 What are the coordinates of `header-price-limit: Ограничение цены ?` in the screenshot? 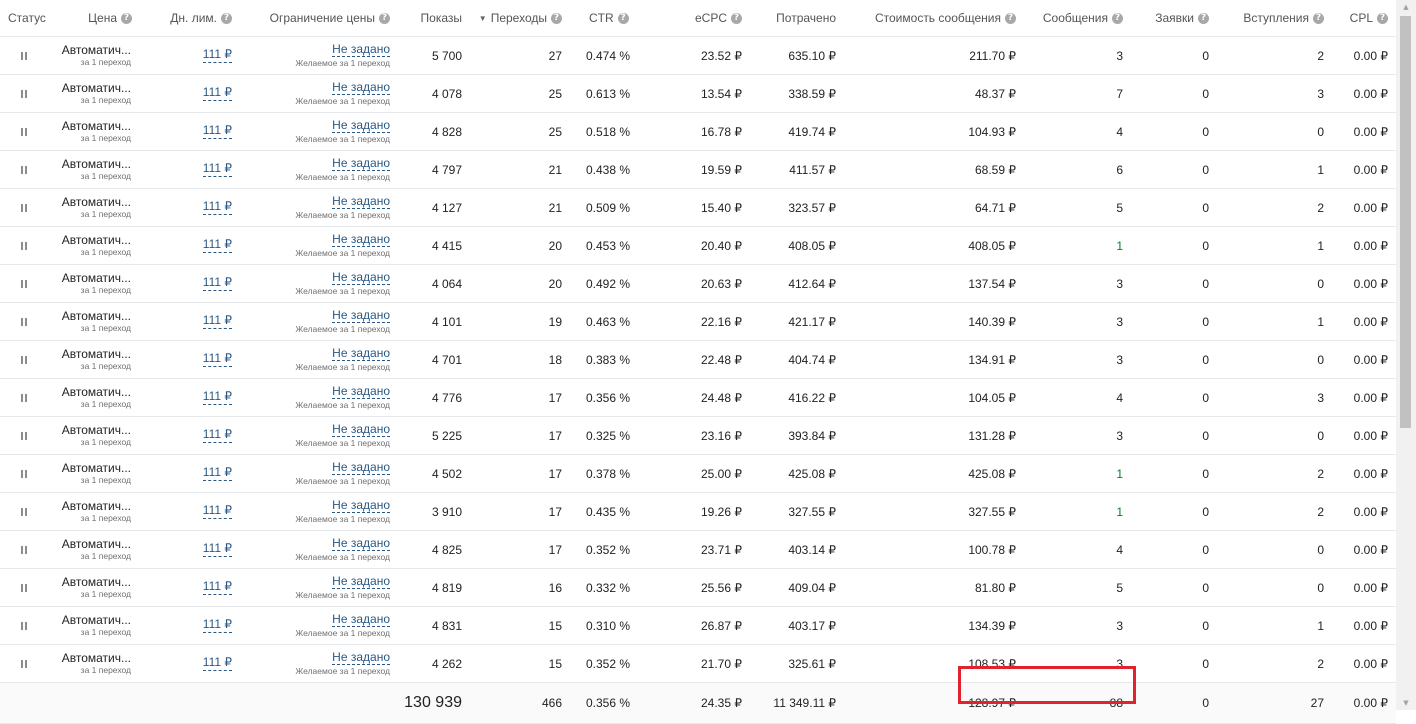 It's located at (315, 18).